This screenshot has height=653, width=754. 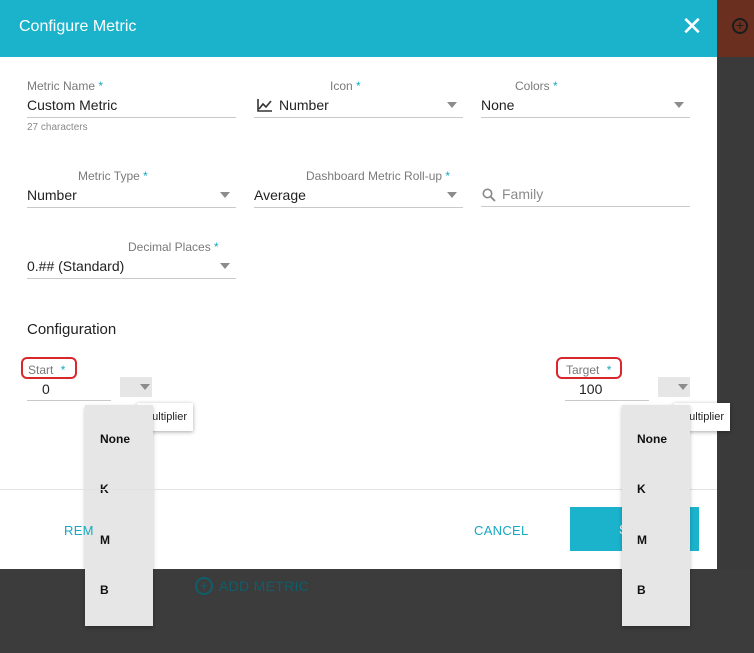 What do you see at coordinates (585, 106) in the screenshot?
I see `colors-select: None` at bounding box center [585, 106].